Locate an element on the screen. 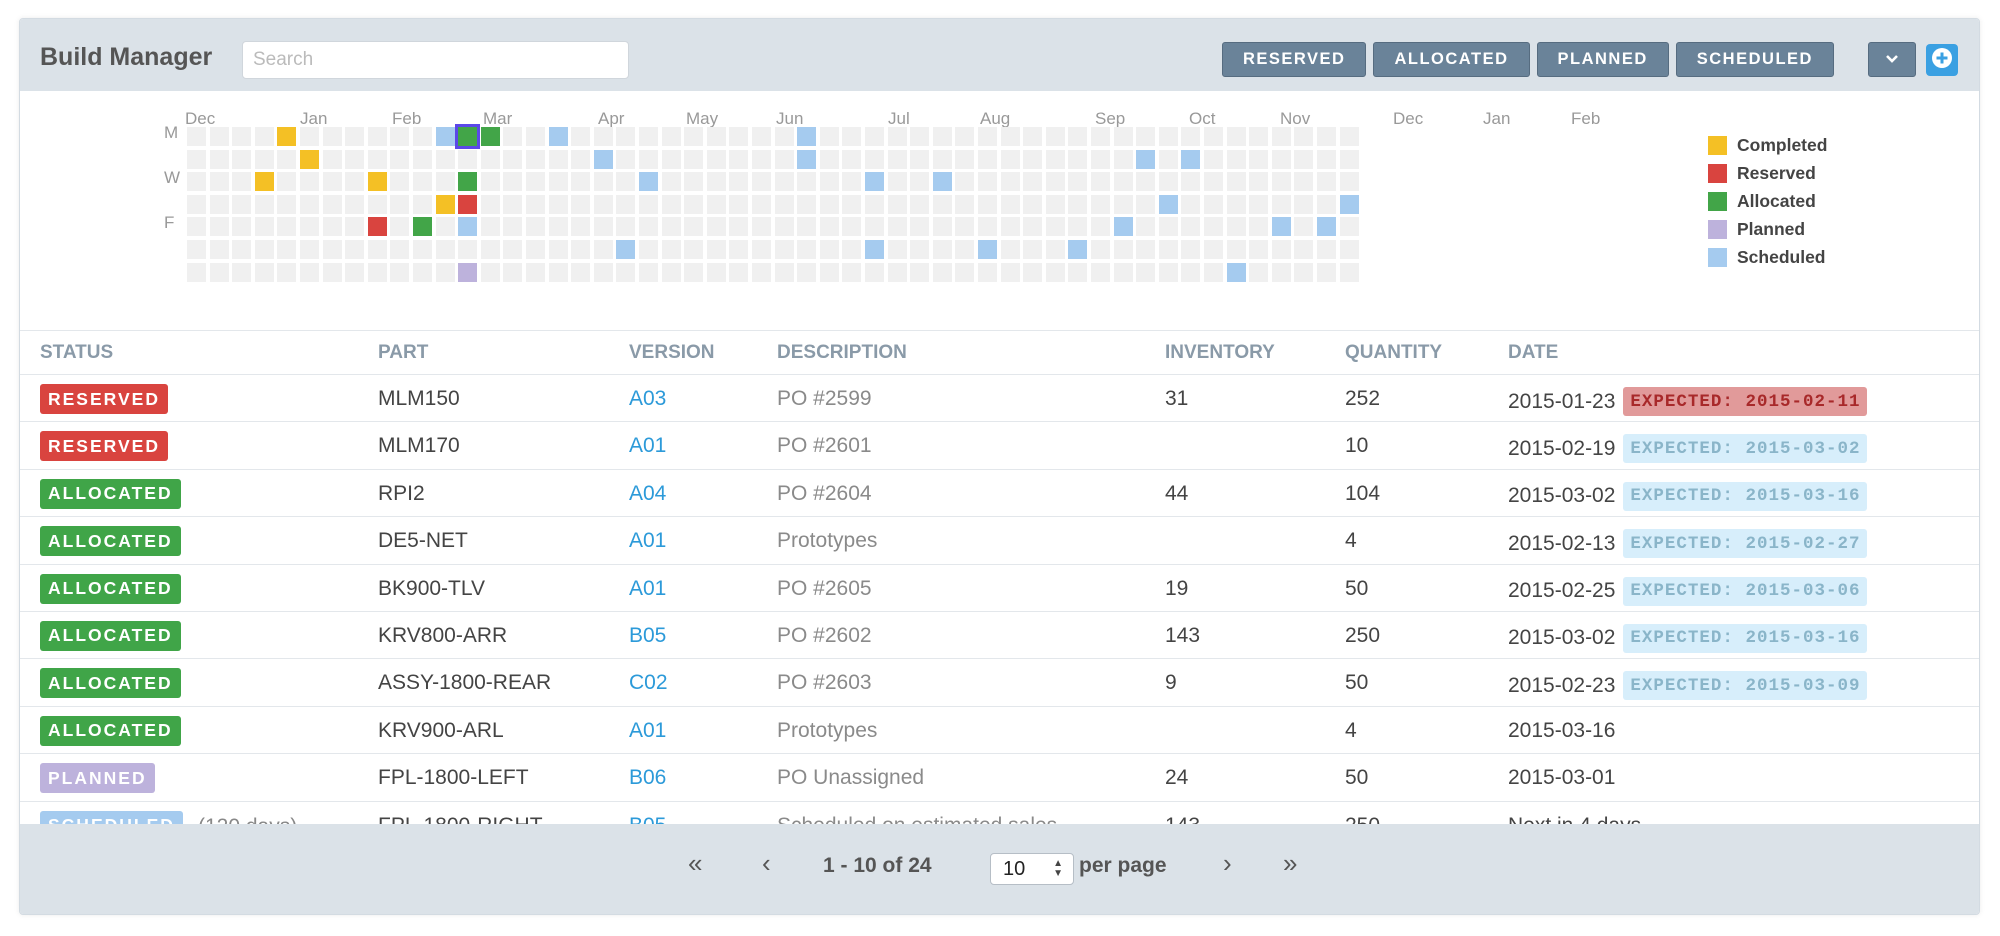  version-link: A03 is located at coordinates (647, 399).